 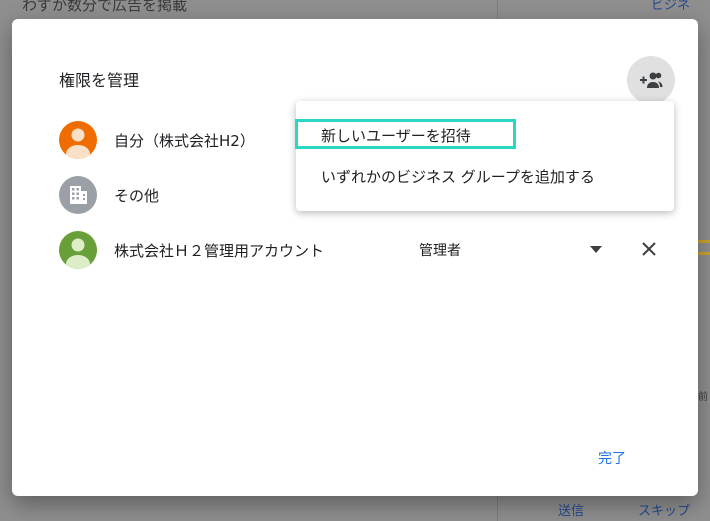 I want to click on remove-user-button, so click(x=649, y=249).